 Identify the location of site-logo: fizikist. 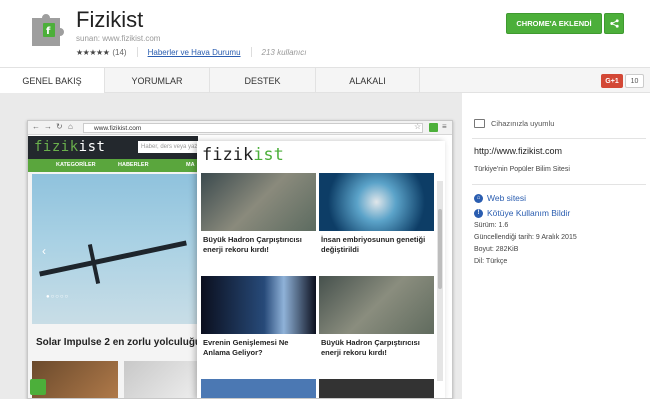
(70, 147).